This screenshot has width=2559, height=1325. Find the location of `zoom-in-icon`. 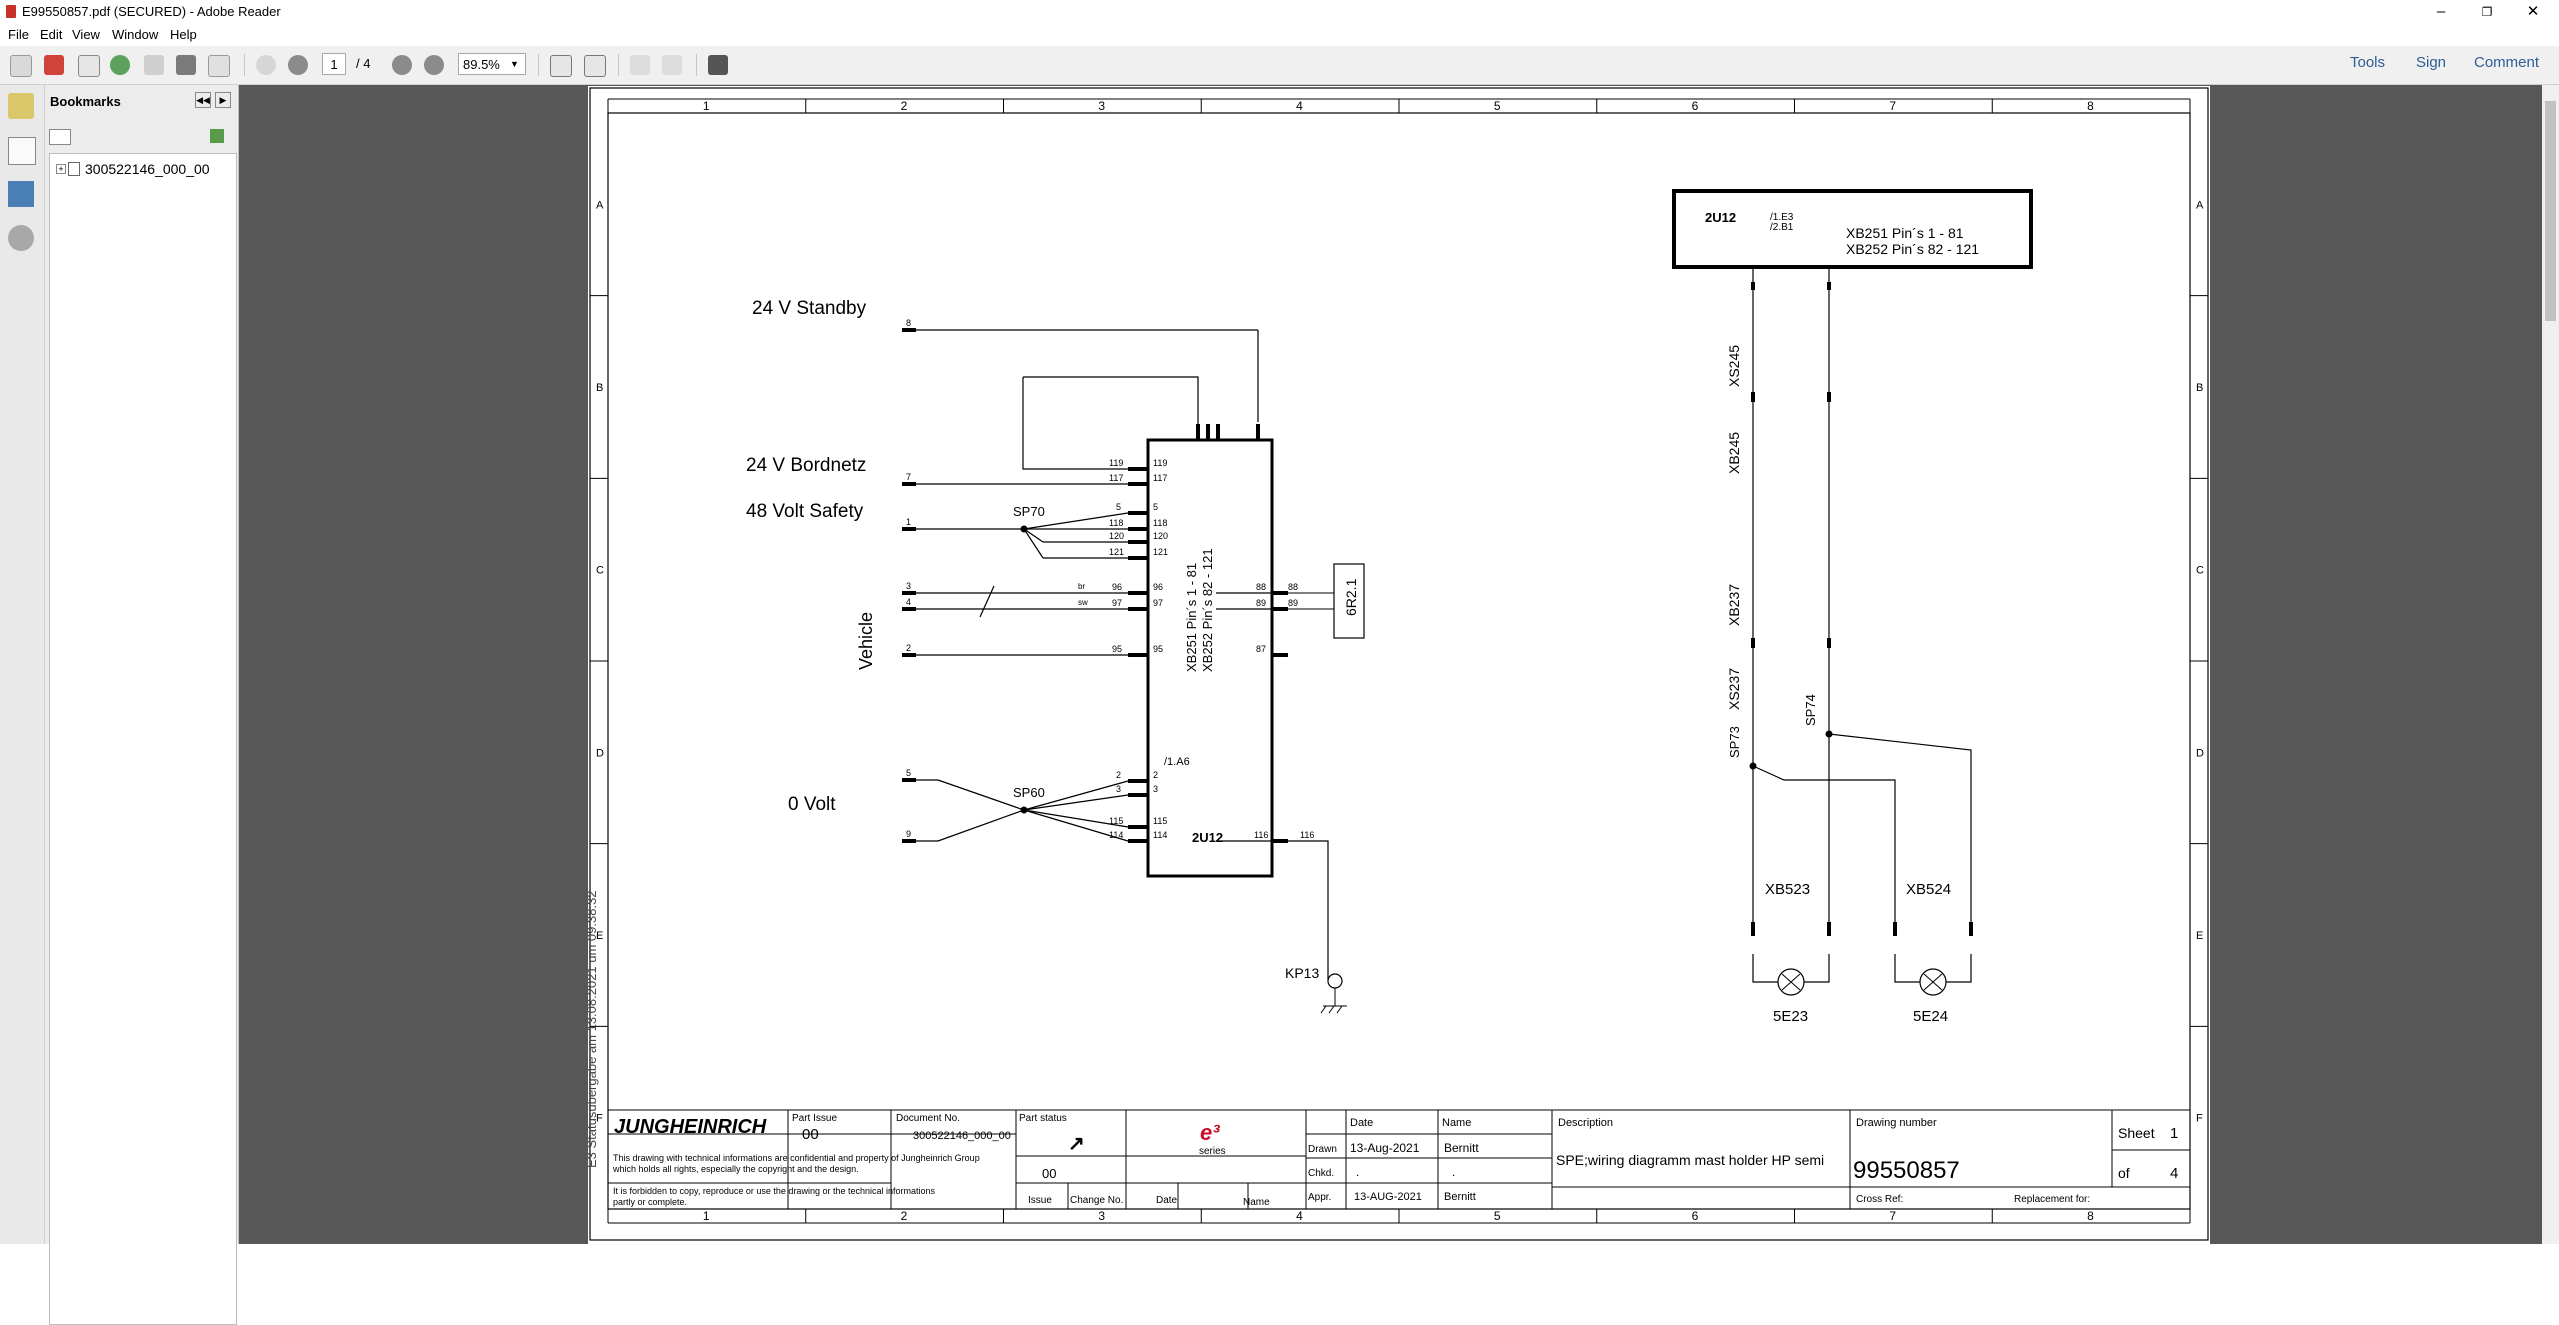

zoom-in-icon is located at coordinates (434, 65).